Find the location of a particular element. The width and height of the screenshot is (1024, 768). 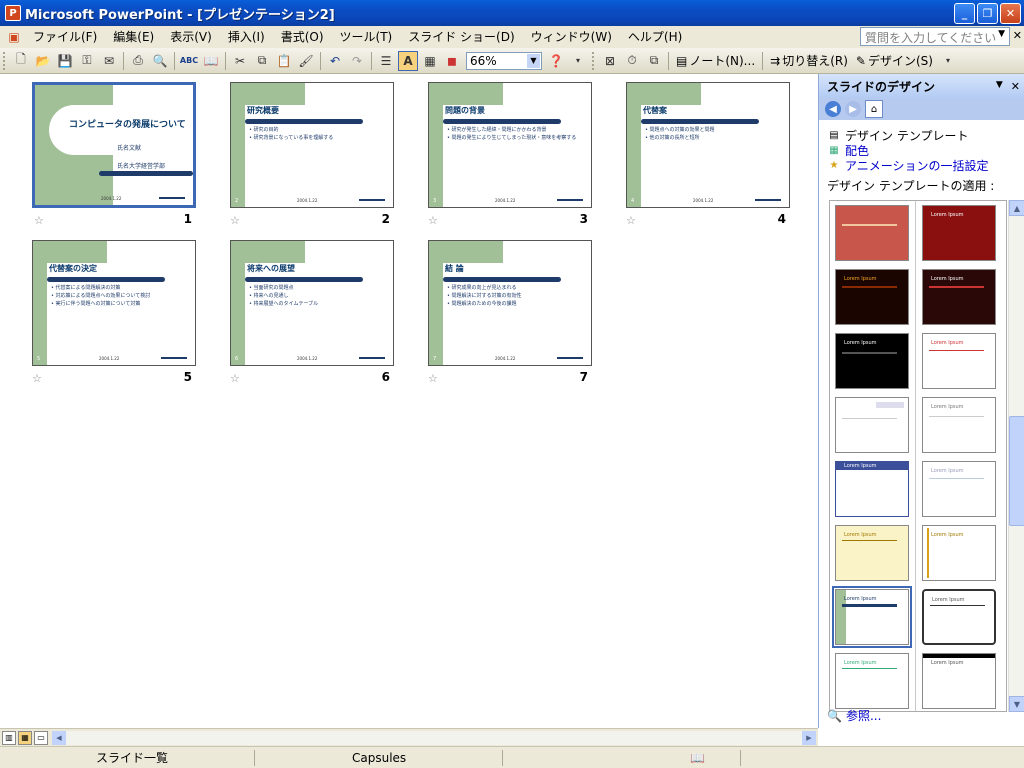

print-preview-icon: 🔍 is located at coordinates (160, 61).